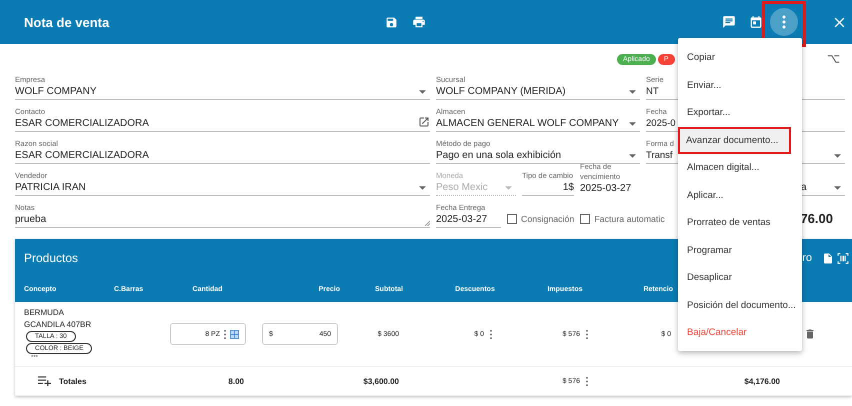  I want to click on total-amount: 76.00, so click(816, 219).